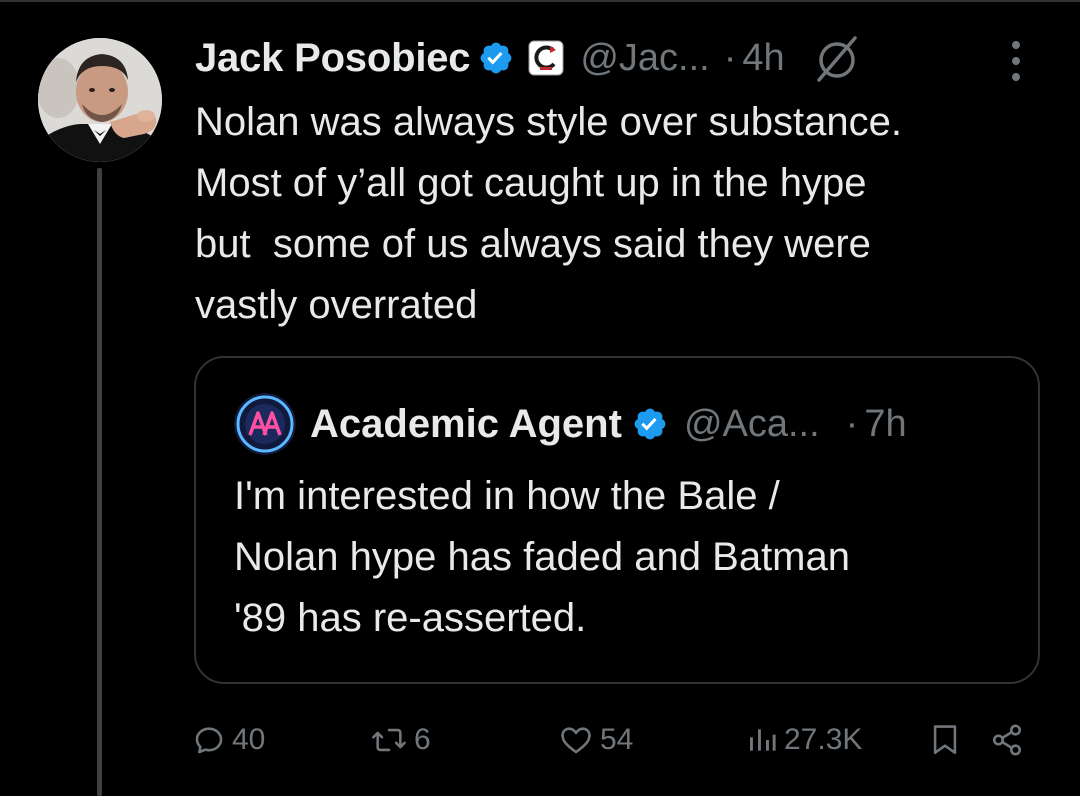 The width and height of the screenshot is (1080, 796). Describe the element at coordinates (763, 58) in the screenshot. I see `tweet-timestamp: 4h` at that location.